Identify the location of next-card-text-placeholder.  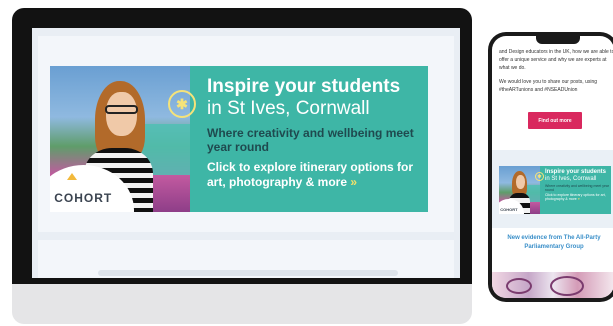
(248, 273).